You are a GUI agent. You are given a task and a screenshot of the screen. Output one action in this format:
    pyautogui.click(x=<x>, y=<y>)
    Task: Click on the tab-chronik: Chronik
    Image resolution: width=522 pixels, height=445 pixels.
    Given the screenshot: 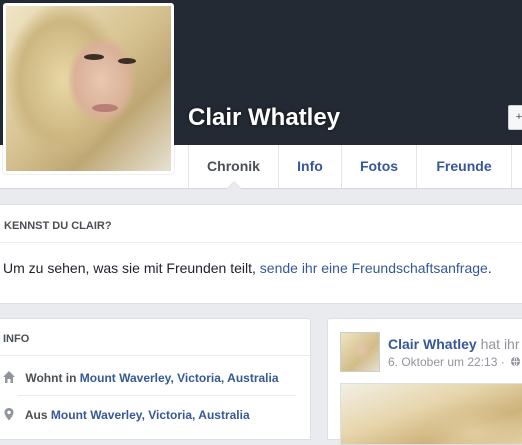 What is the action you would take?
    pyautogui.click(x=233, y=167)
    